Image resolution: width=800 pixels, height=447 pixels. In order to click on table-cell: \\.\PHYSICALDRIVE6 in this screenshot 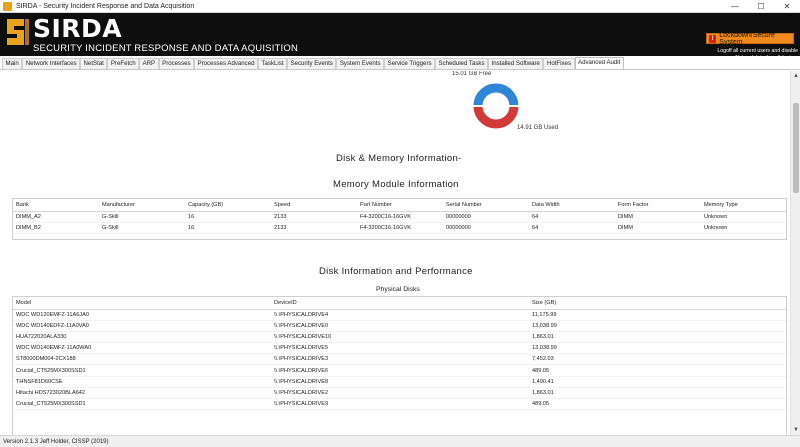, I will do `click(400, 370)`.